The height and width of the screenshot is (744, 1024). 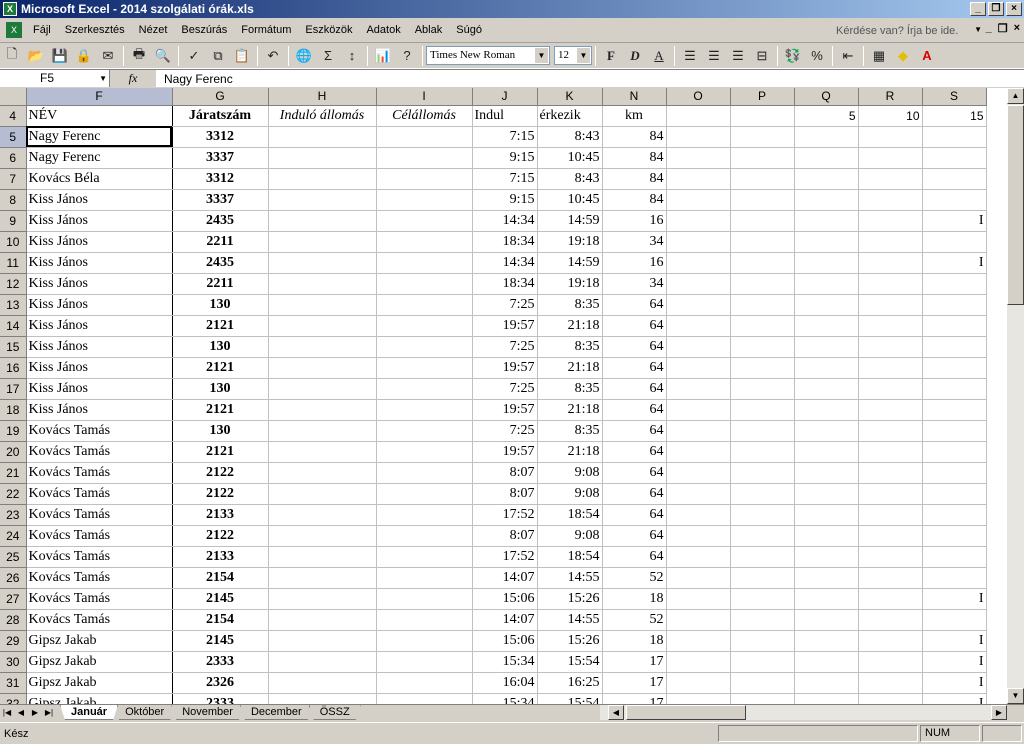 What do you see at coordinates (570, 473) in the screenshot?
I see `cell-arrives: 9:08` at bounding box center [570, 473].